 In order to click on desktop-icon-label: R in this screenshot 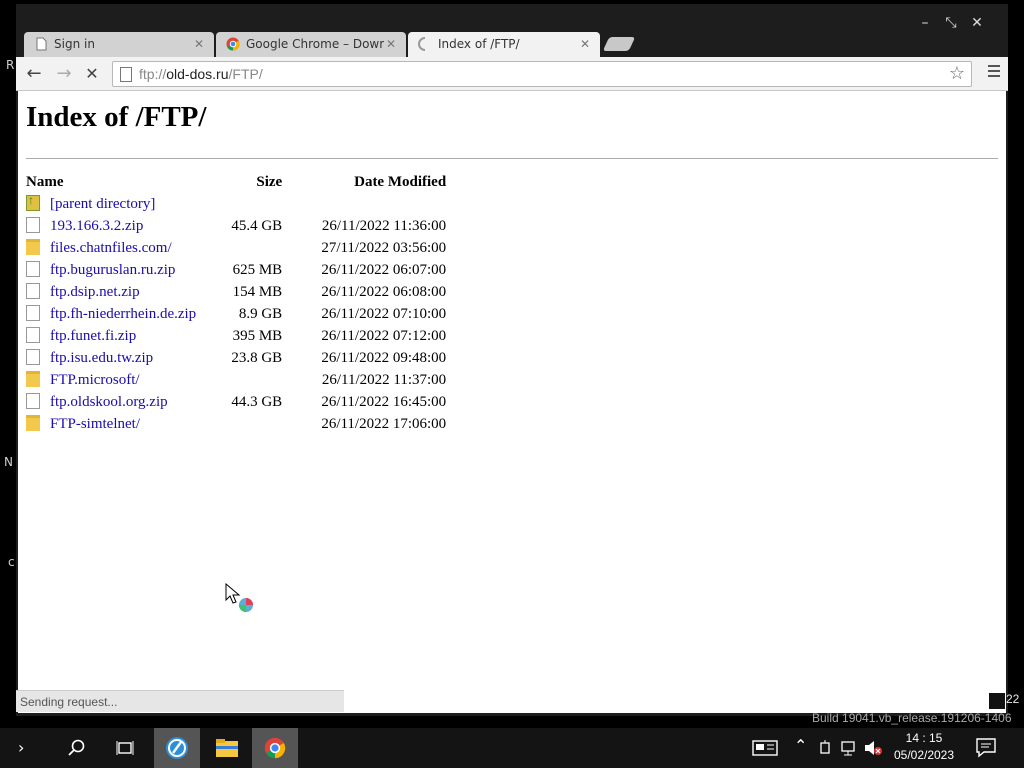, I will do `click(10, 65)`.